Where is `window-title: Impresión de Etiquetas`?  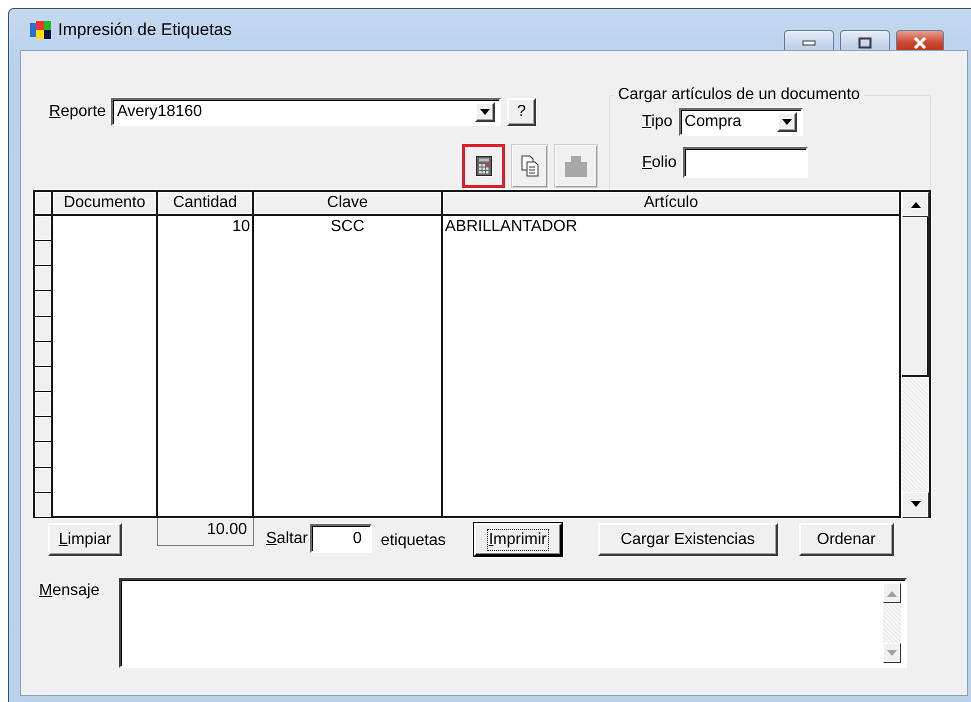
window-title: Impresión de Etiquetas is located at coordinates (145, 30).